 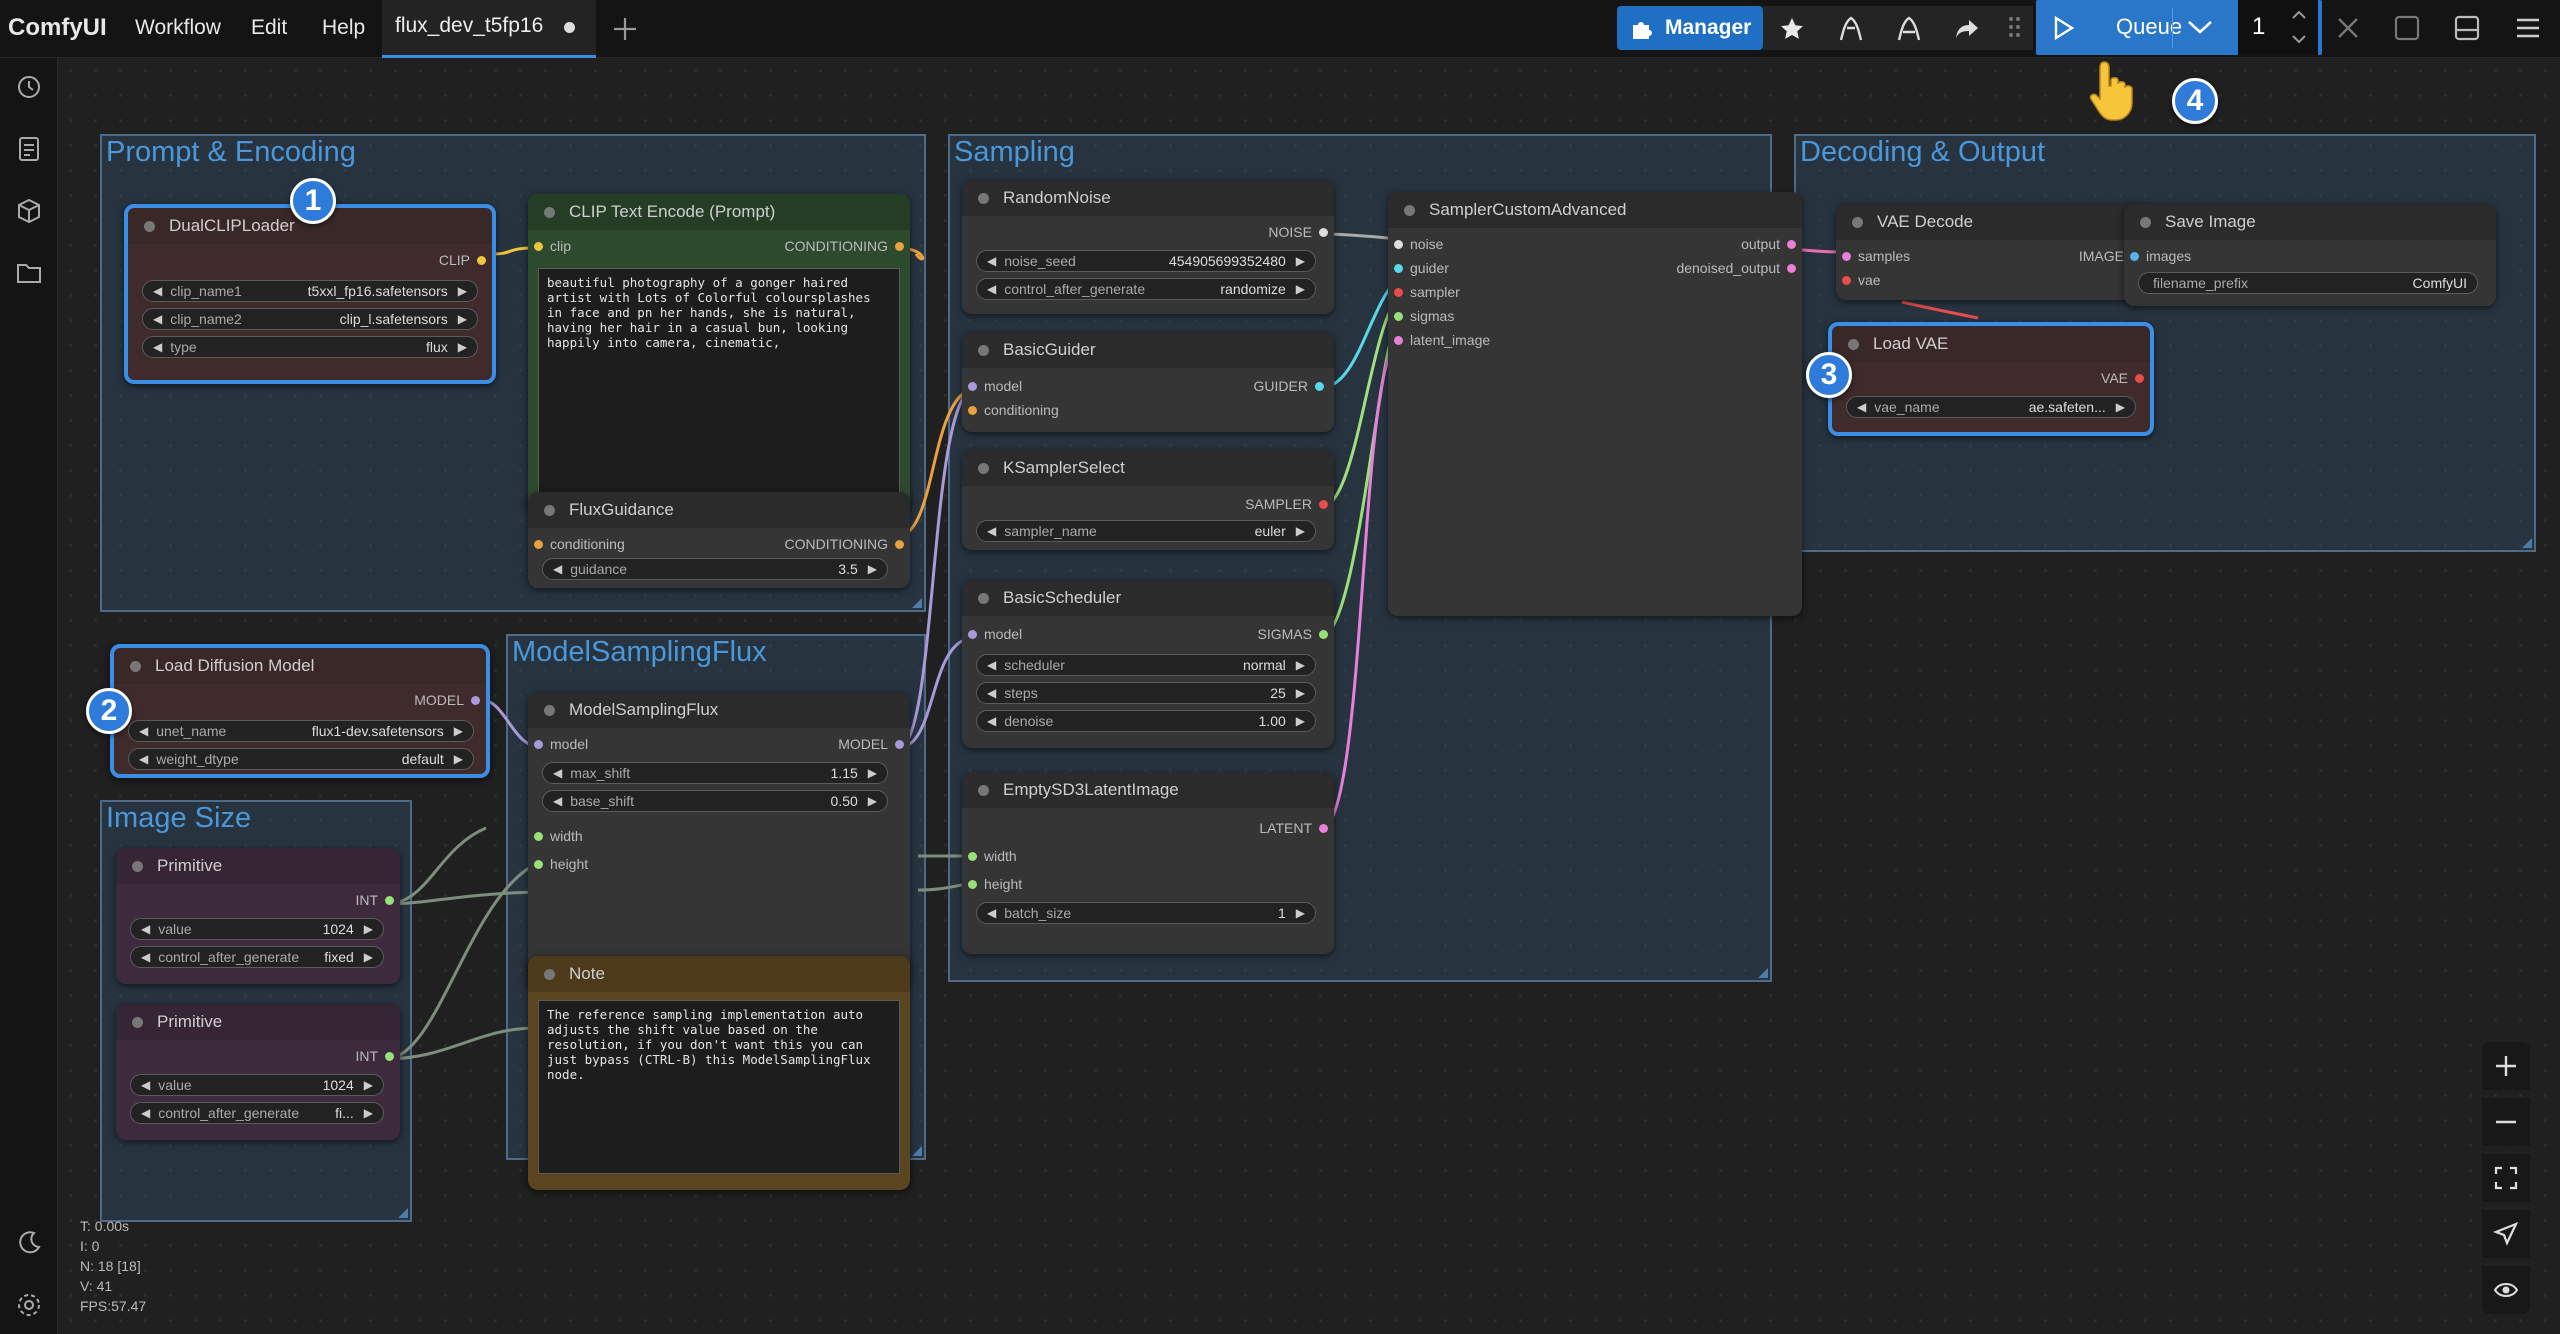 What do you see at coordinates (178, 28) in the screenshot?
I see `menu-workflow: Workflow` at bounding box center [178, 28].